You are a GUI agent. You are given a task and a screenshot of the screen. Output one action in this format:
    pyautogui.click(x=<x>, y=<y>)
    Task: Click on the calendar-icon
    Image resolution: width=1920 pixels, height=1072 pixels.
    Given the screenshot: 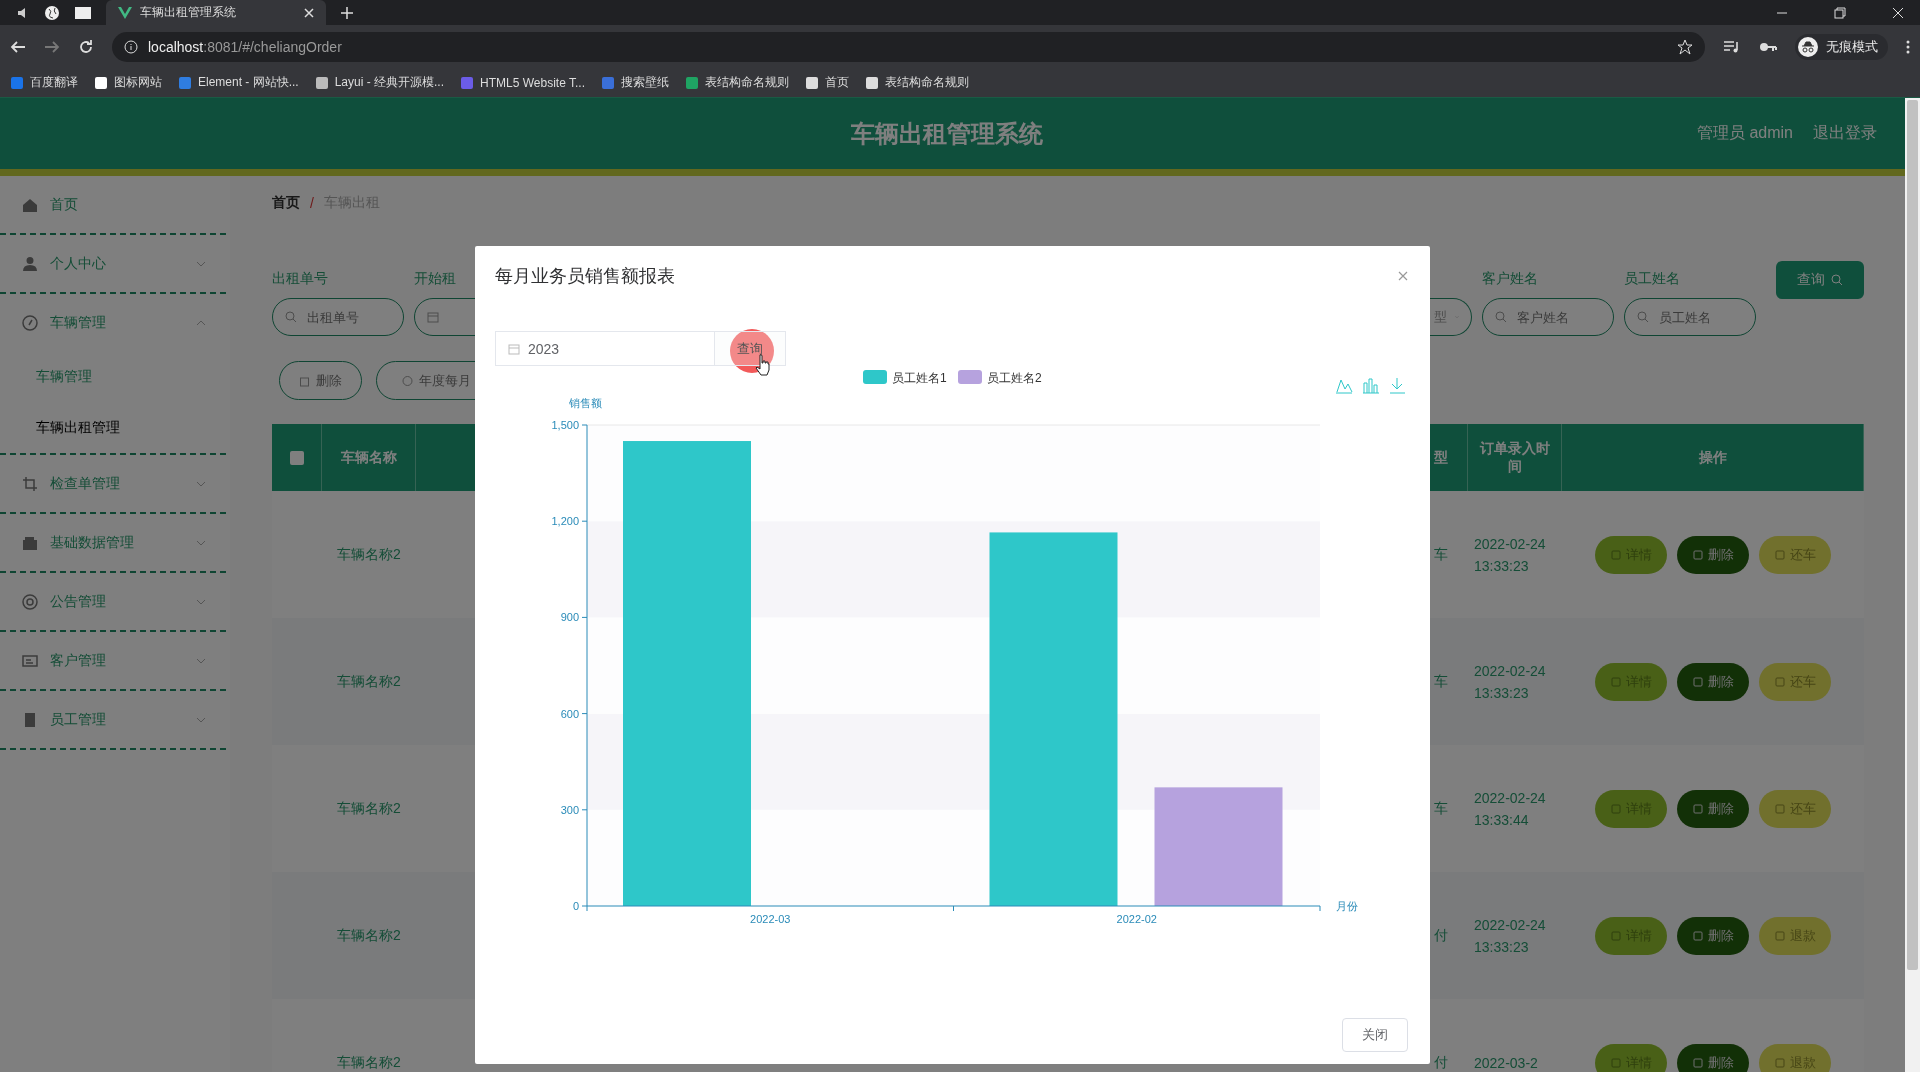 What is the action you would take?
    pyautogui.click(x=514, y=348)
    